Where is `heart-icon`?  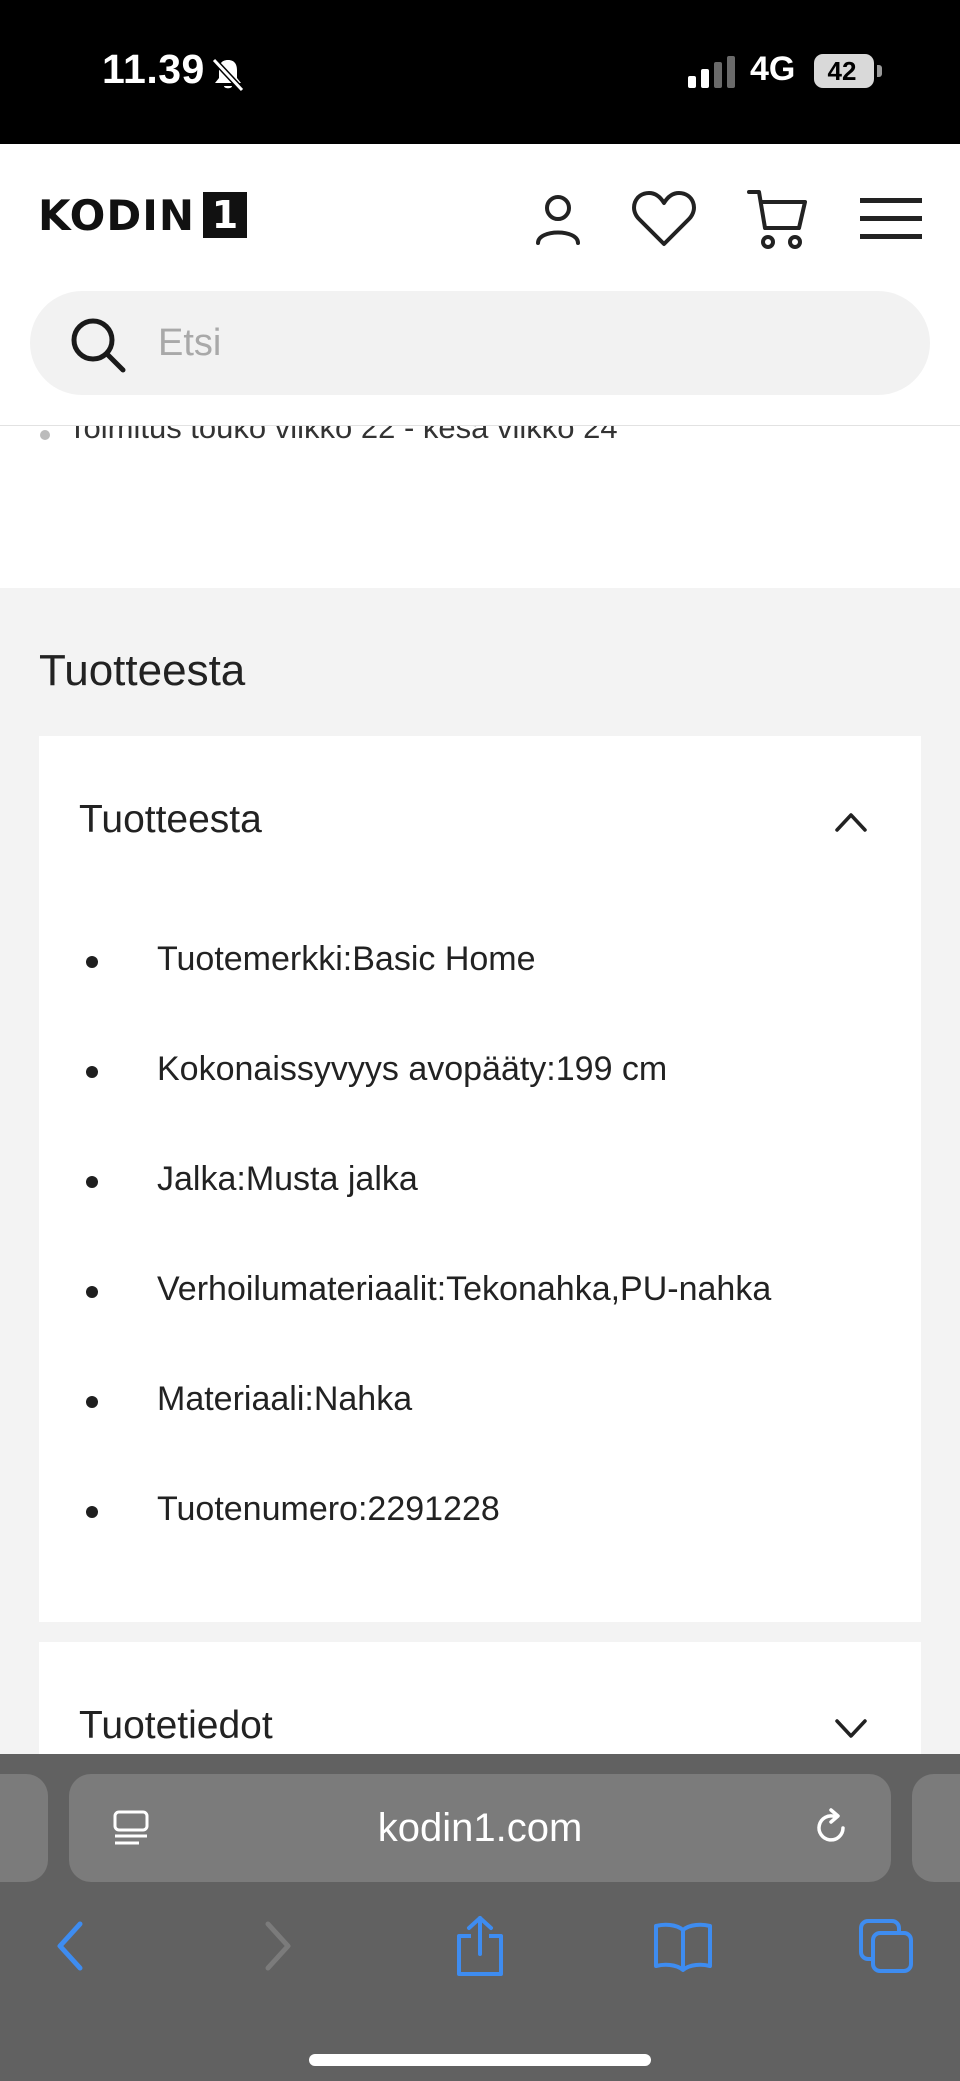 heart-icon is located at coordinates (664, 218).